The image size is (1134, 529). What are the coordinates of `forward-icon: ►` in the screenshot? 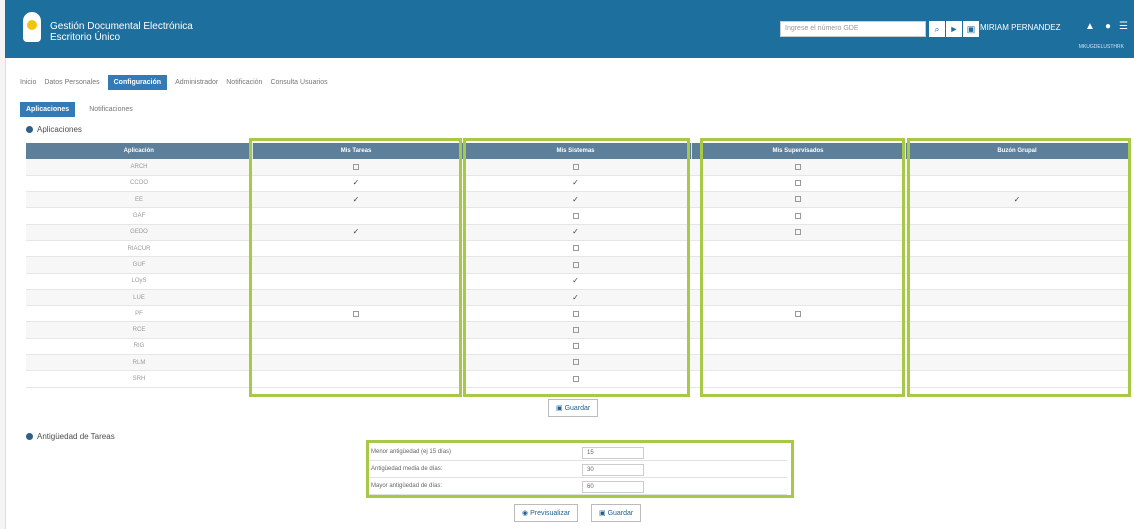 It's located at (954, 29).